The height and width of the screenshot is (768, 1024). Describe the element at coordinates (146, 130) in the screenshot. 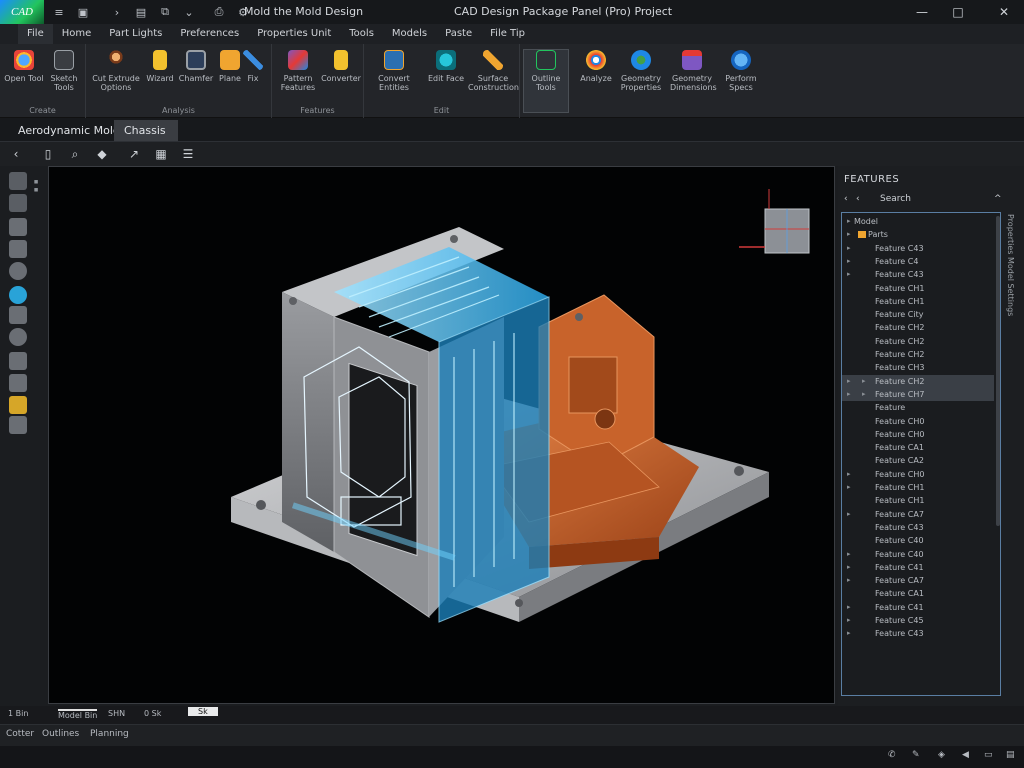

I see `tab-chassis: Chassis` at that location.